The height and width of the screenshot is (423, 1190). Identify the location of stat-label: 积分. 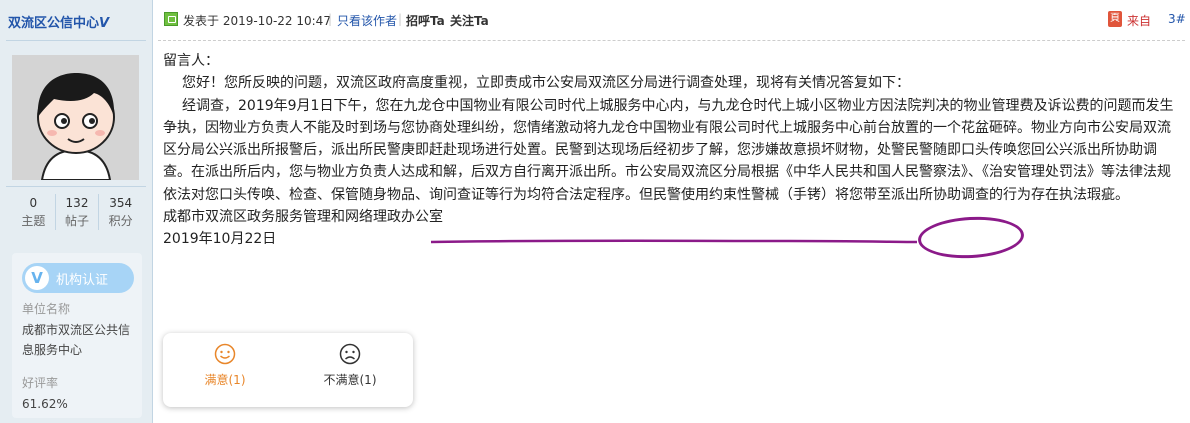
(120, 221).